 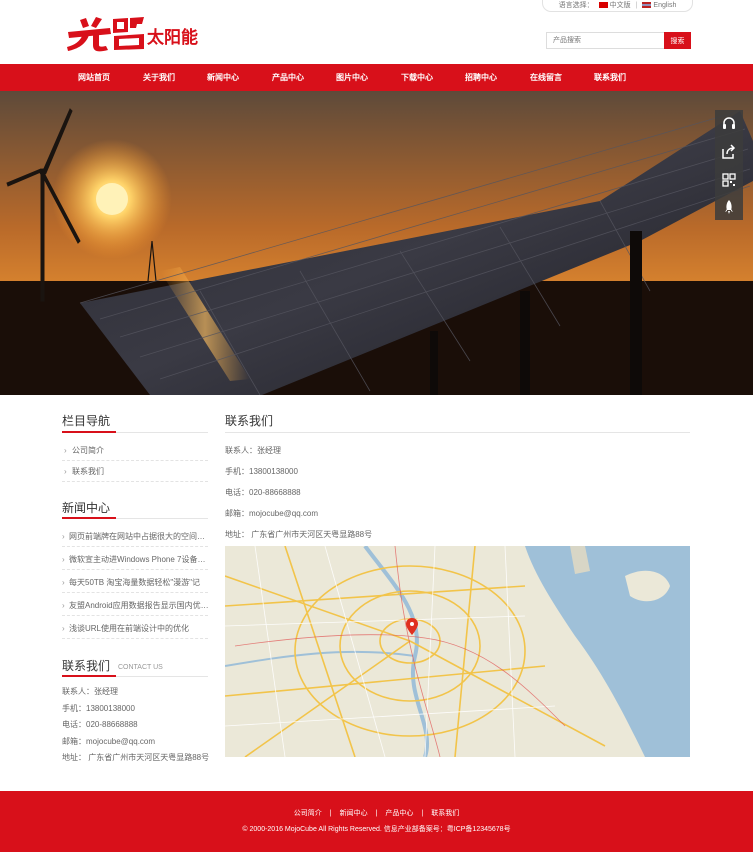 I want to click on footer-link-products: 产品中心, so click(x=399, y=813).